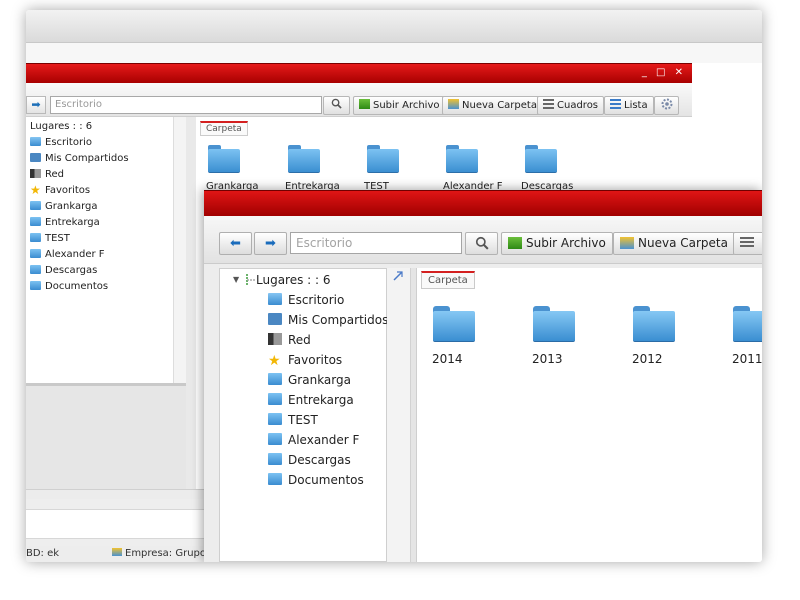 Image resolution: width=800 pixels, height=600 pixels. What do you see at coordinates (224, 158) in the screenshot?
I see `folder-grankarga` at bounding box center [224, 158].